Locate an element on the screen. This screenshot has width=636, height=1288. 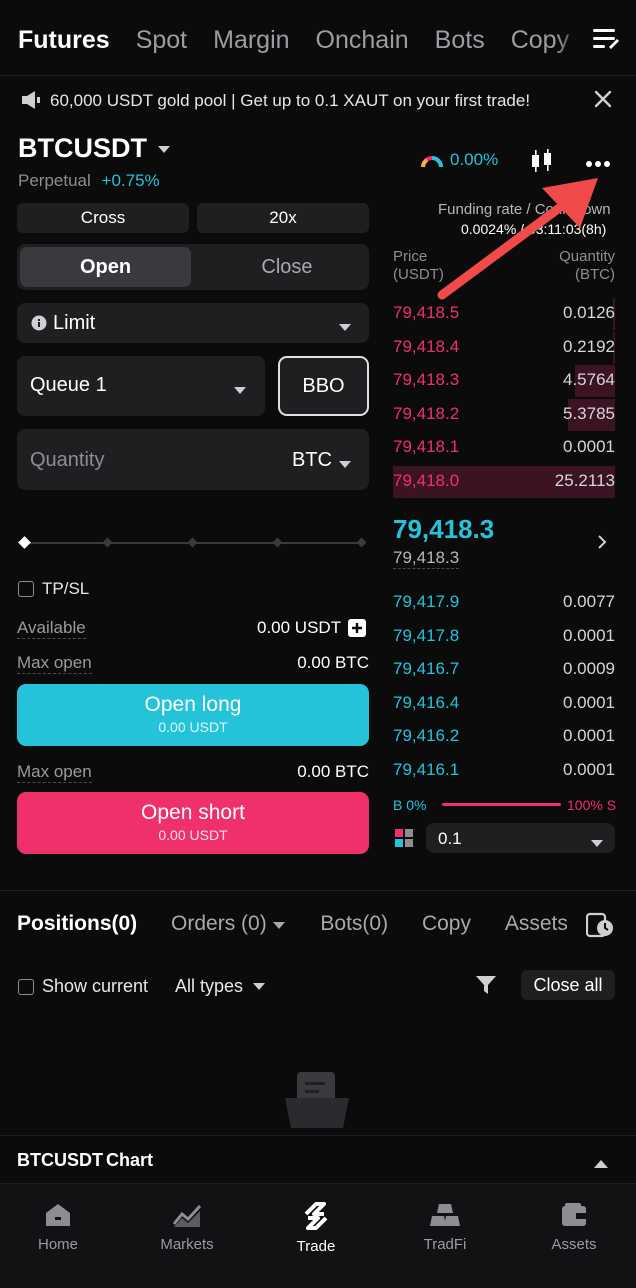
order-type-select: Limit is located at coordinates (193, 323).